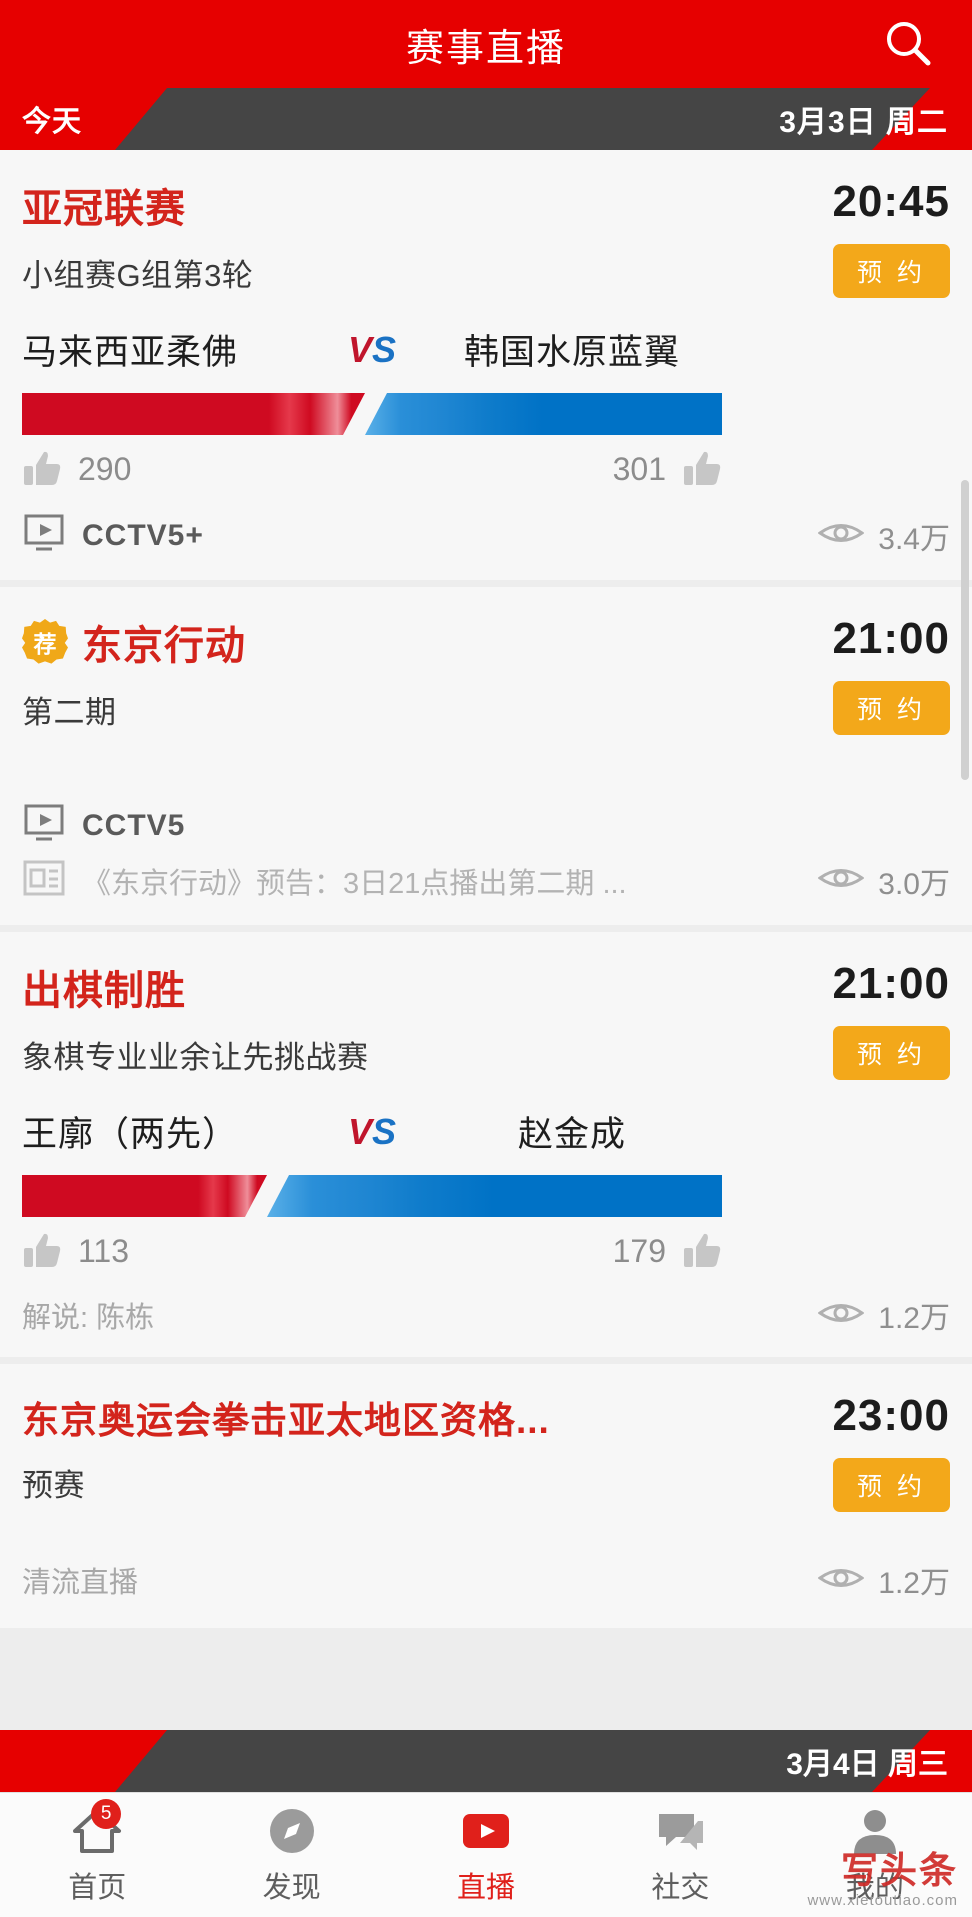  What do you see at coordinates (571, 1134) in the screenshot?
I see `team-right-name: 赵金成` at bounding box center [571, 1134].